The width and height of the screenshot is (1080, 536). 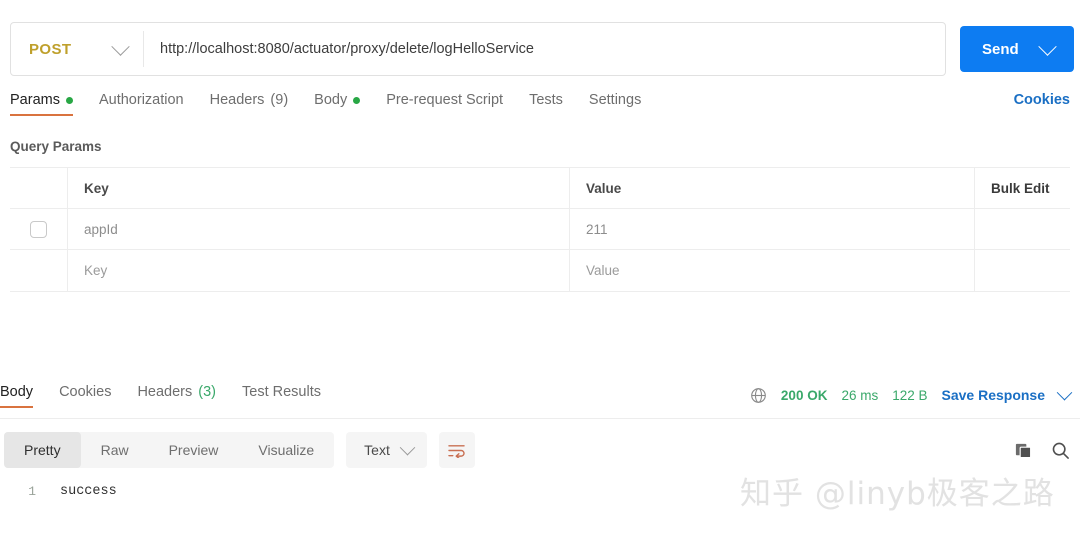 I want to click on view-mode-preview: Preview, so click(x=194, y=450).